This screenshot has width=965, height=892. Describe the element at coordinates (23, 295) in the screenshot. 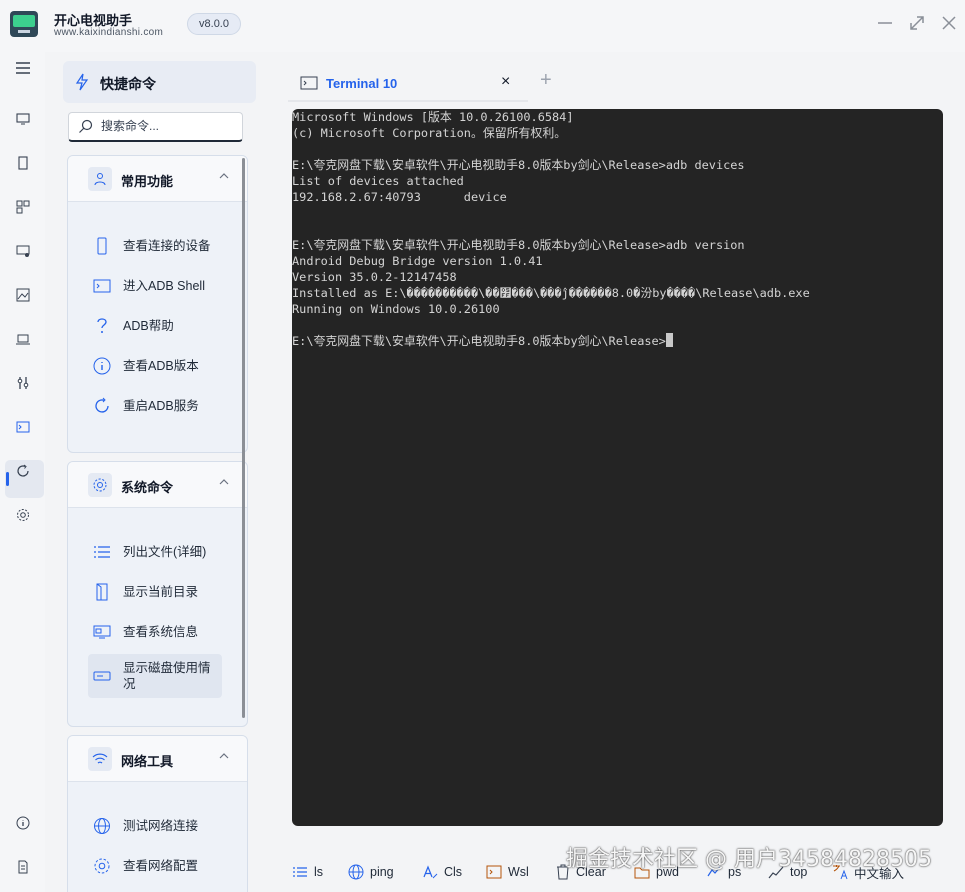

I see `image-icon` at that location.